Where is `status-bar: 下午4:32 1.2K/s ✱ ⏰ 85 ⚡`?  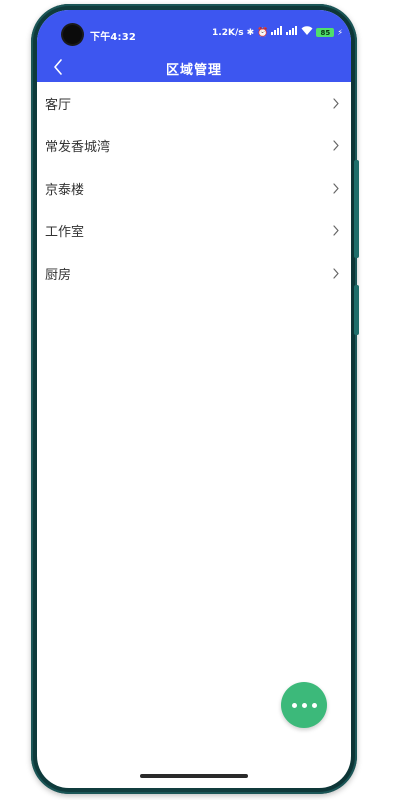 status-bar: 下午4:32 1.2K/s ✱ ⏰ 85 ⚡ is located at coordinates (194, 31).